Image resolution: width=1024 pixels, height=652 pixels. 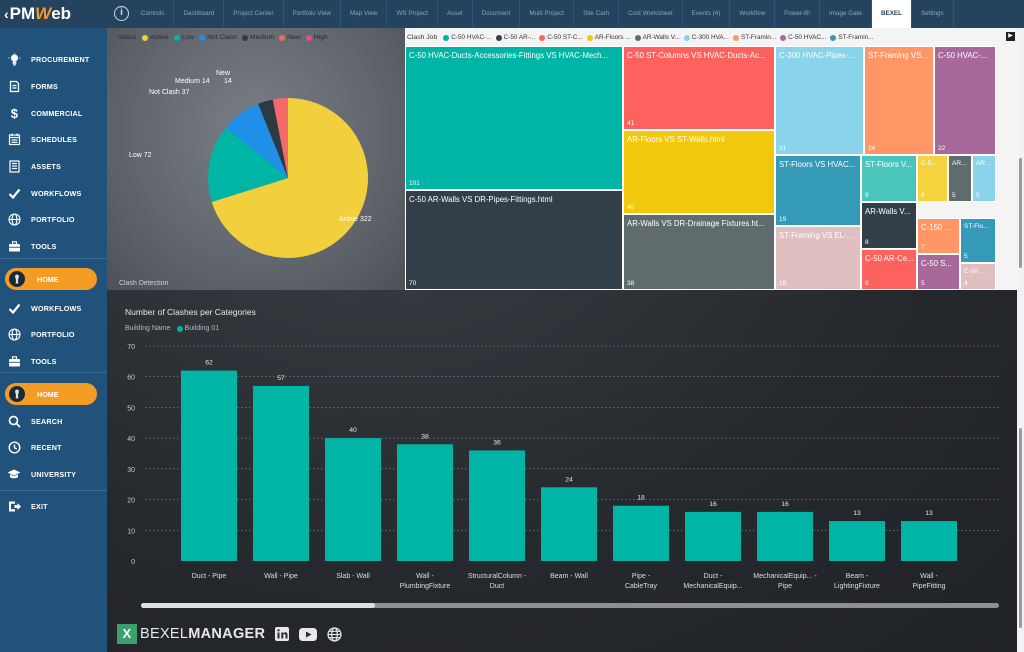 I want to click on tab-dashboard: Dashboard, so click(x=199, y=14).